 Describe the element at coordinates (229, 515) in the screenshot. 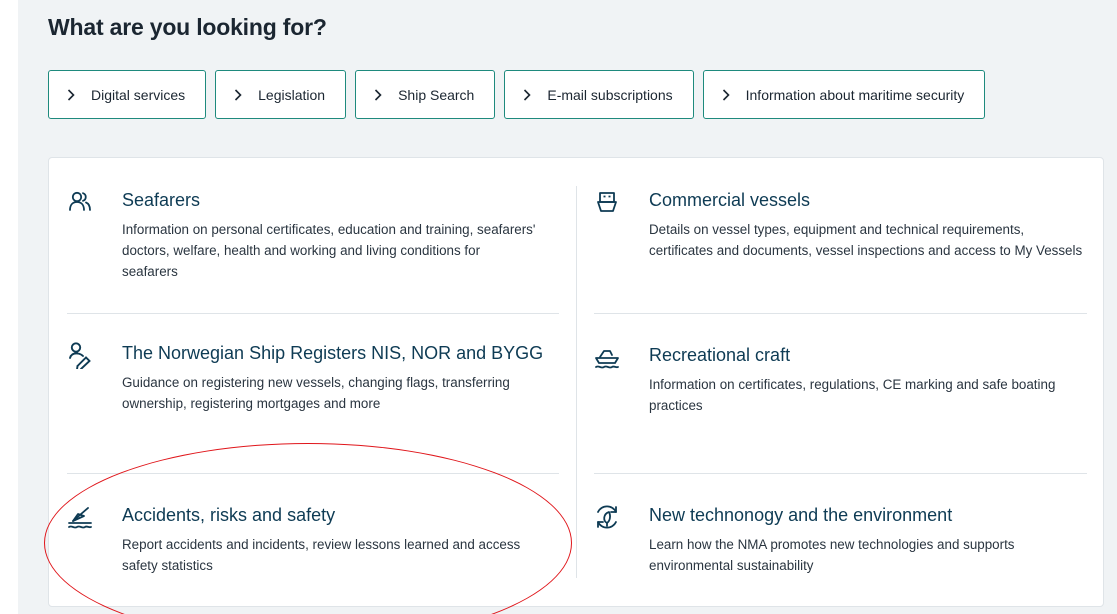

I see `topic-title: Accidents, risks and safety` at that location.